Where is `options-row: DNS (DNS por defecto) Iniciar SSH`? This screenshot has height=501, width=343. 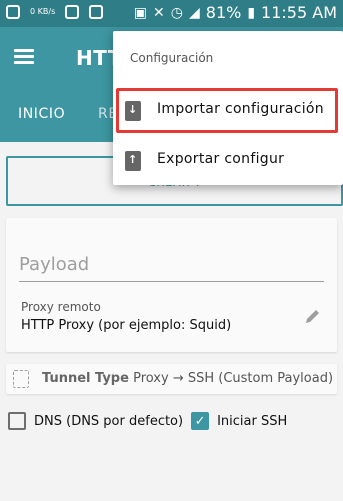
options-row: DNS (DNS por defecto) Iniciar SSH is located at coordinates (151, 421).